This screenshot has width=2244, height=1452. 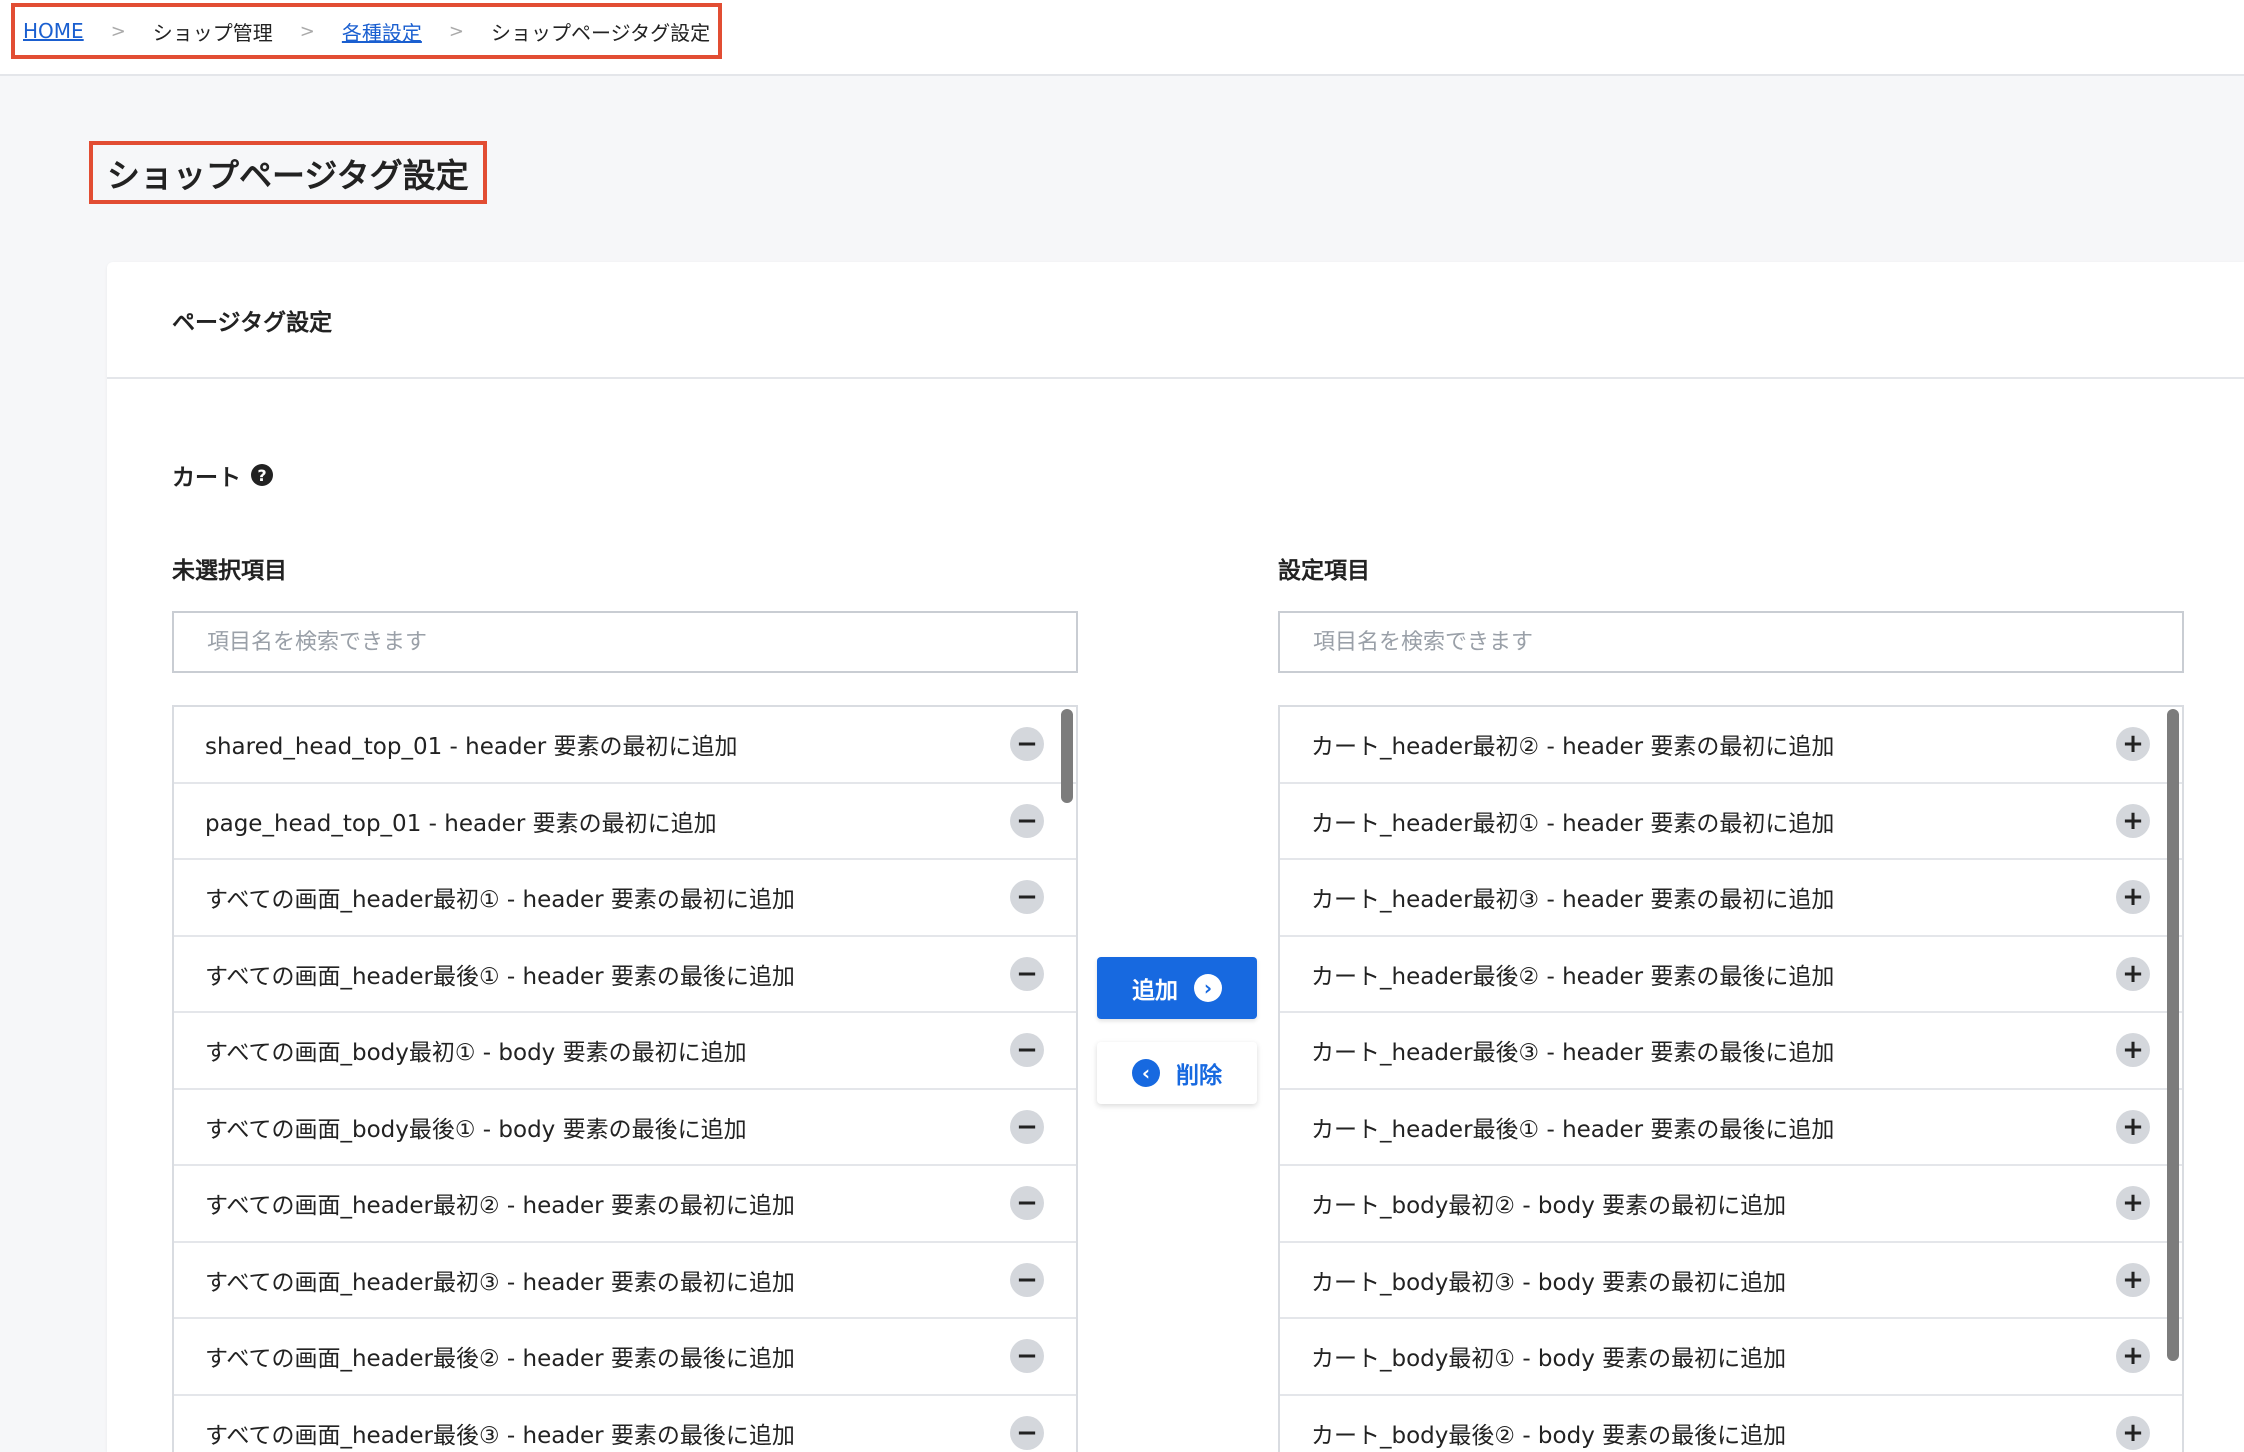 I want to click on list-item: カート_body最初③ - body 要素の最初に追加 +, so click(x=1731, y=1281).